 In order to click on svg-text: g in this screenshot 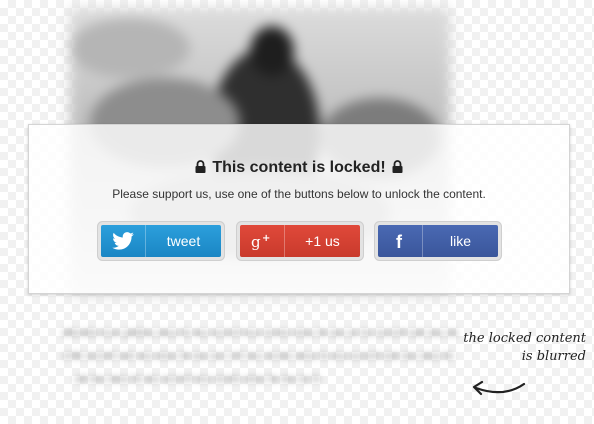, I will do `click(256, 241)`.